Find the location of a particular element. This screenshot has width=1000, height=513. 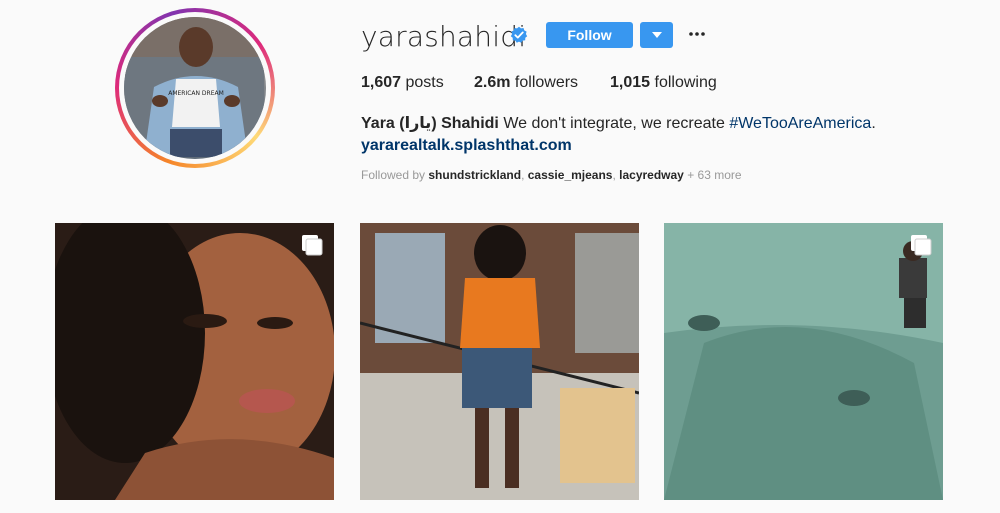

posts-label: posts is located at coordinates (424, 82).